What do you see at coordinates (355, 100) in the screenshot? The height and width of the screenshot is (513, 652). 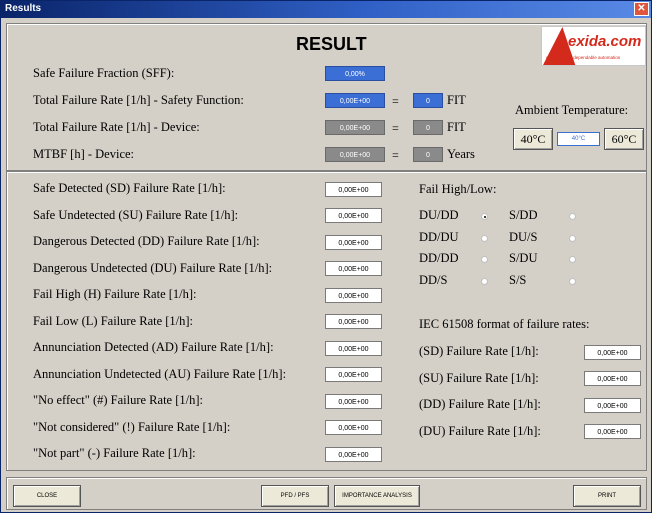 I see `tfr-safety-value: 0,00E+00` at bounding box center [355, 100].